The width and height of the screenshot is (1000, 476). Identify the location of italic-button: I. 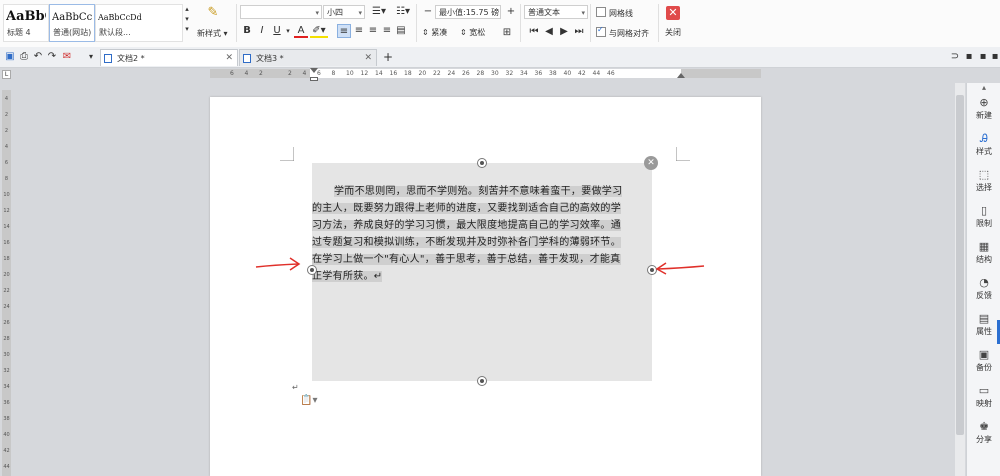
(262, 31).